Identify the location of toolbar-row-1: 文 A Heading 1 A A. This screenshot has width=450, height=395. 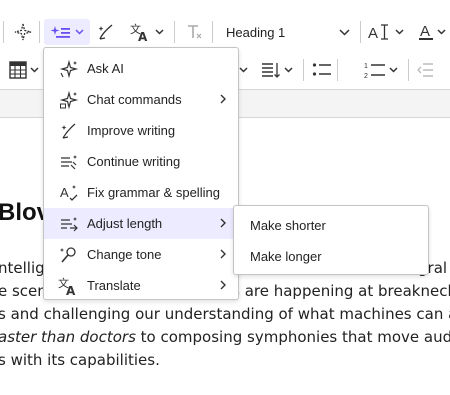
(225, 32).